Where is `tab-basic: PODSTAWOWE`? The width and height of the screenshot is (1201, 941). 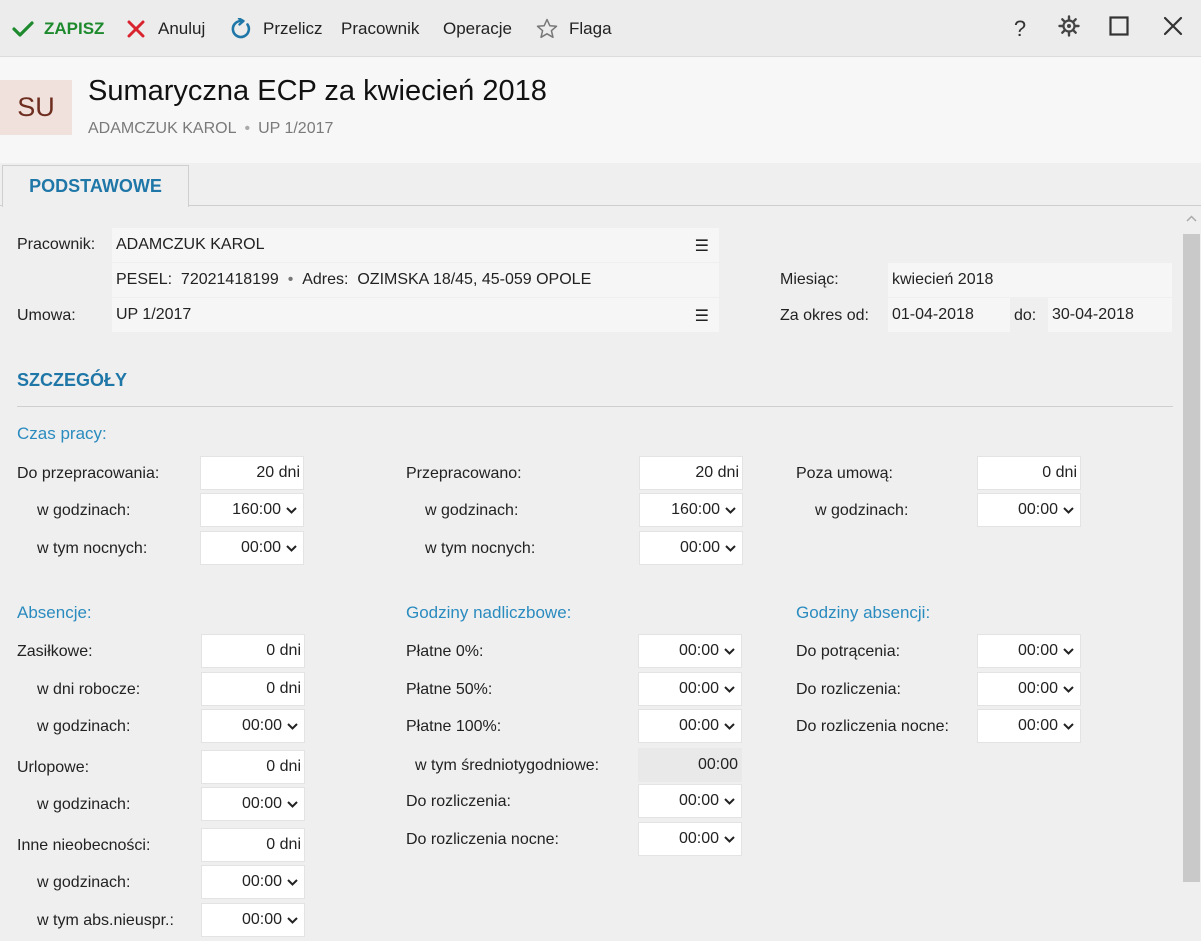
tab-basic: PODSTAWOWE is located at coordinates (95, 186).